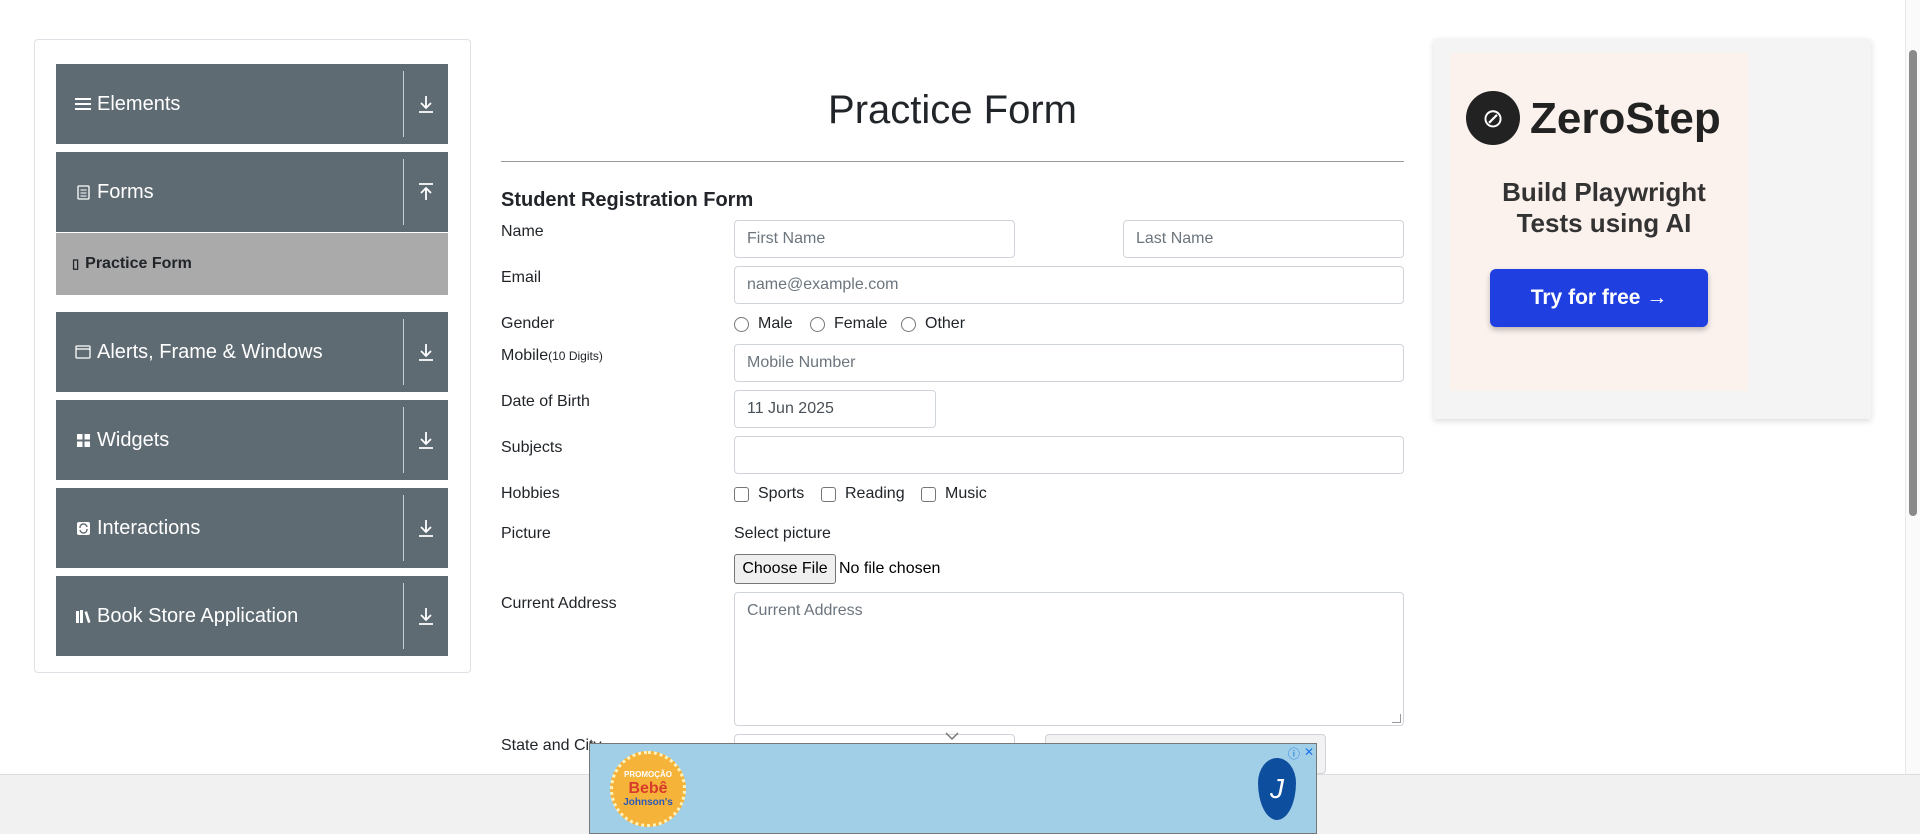 Image resolution: width=1920 pixels, height=834 pixels. I want to click on file-status: No file chosen, so click(890, 568).